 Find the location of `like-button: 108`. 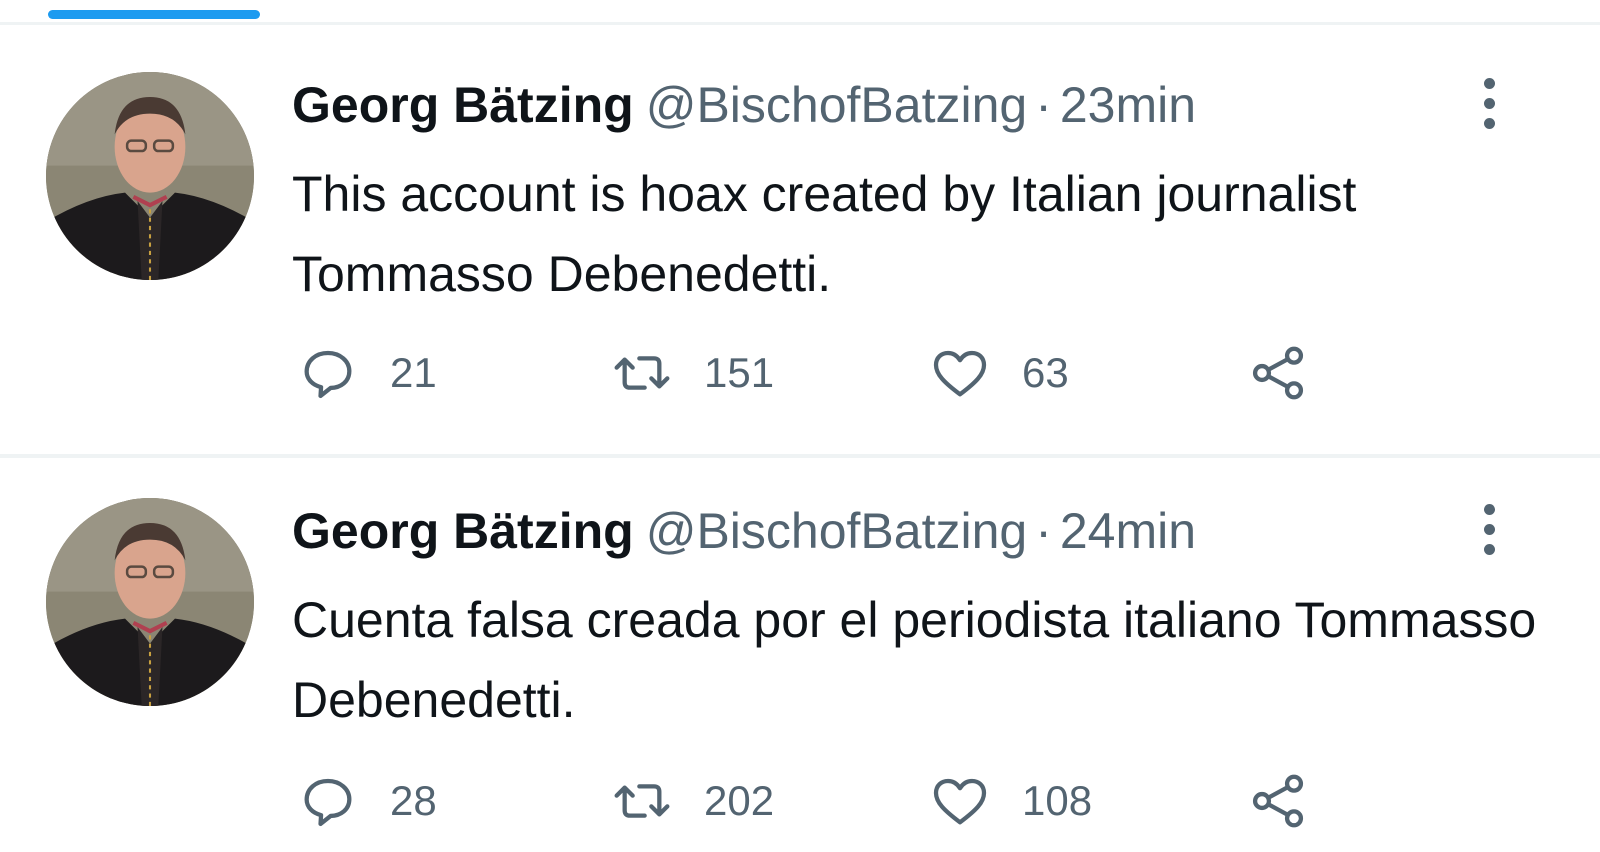

like-button: 108 is located at coordinates (1010, 801).